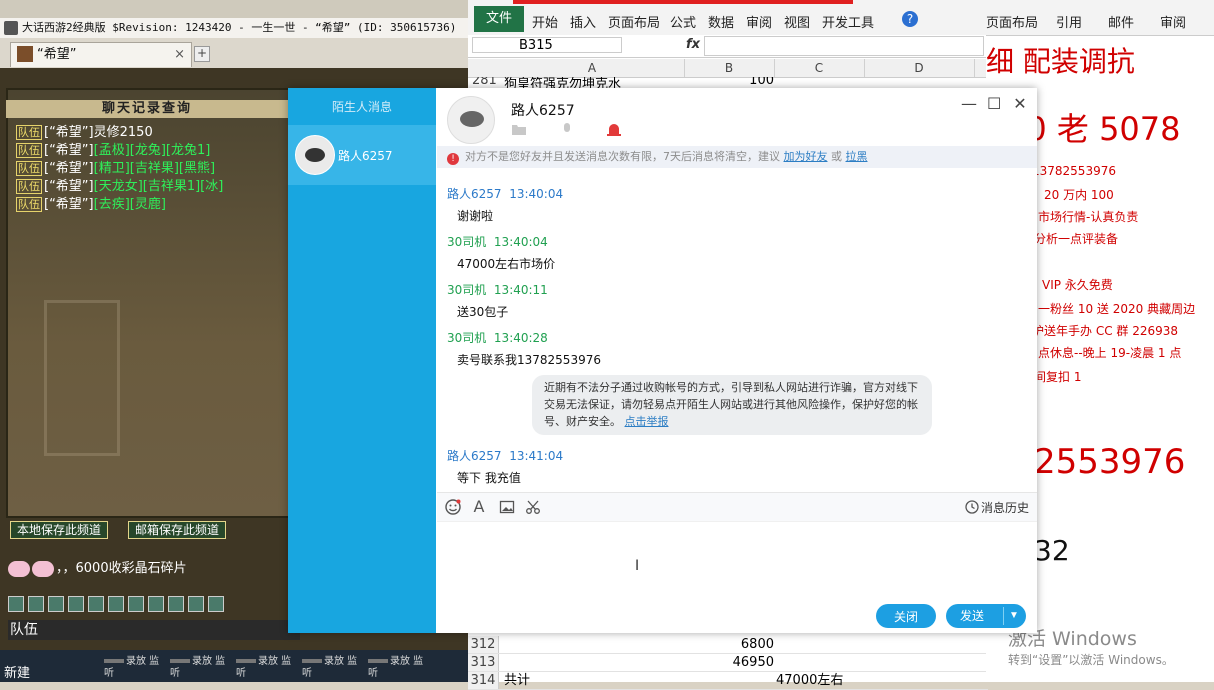 The height and width of the screenshot is (690, 1214). I want to click on ribbon-tab-home: 开始, so click(545, 21).